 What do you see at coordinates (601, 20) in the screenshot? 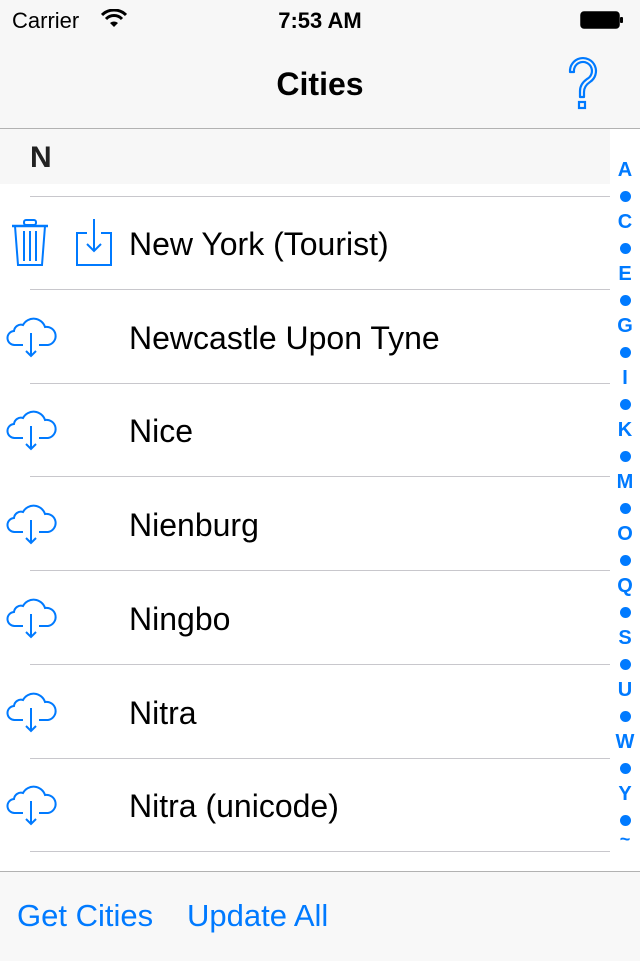
I see `battery-icon` at bounding box center [601, 20].